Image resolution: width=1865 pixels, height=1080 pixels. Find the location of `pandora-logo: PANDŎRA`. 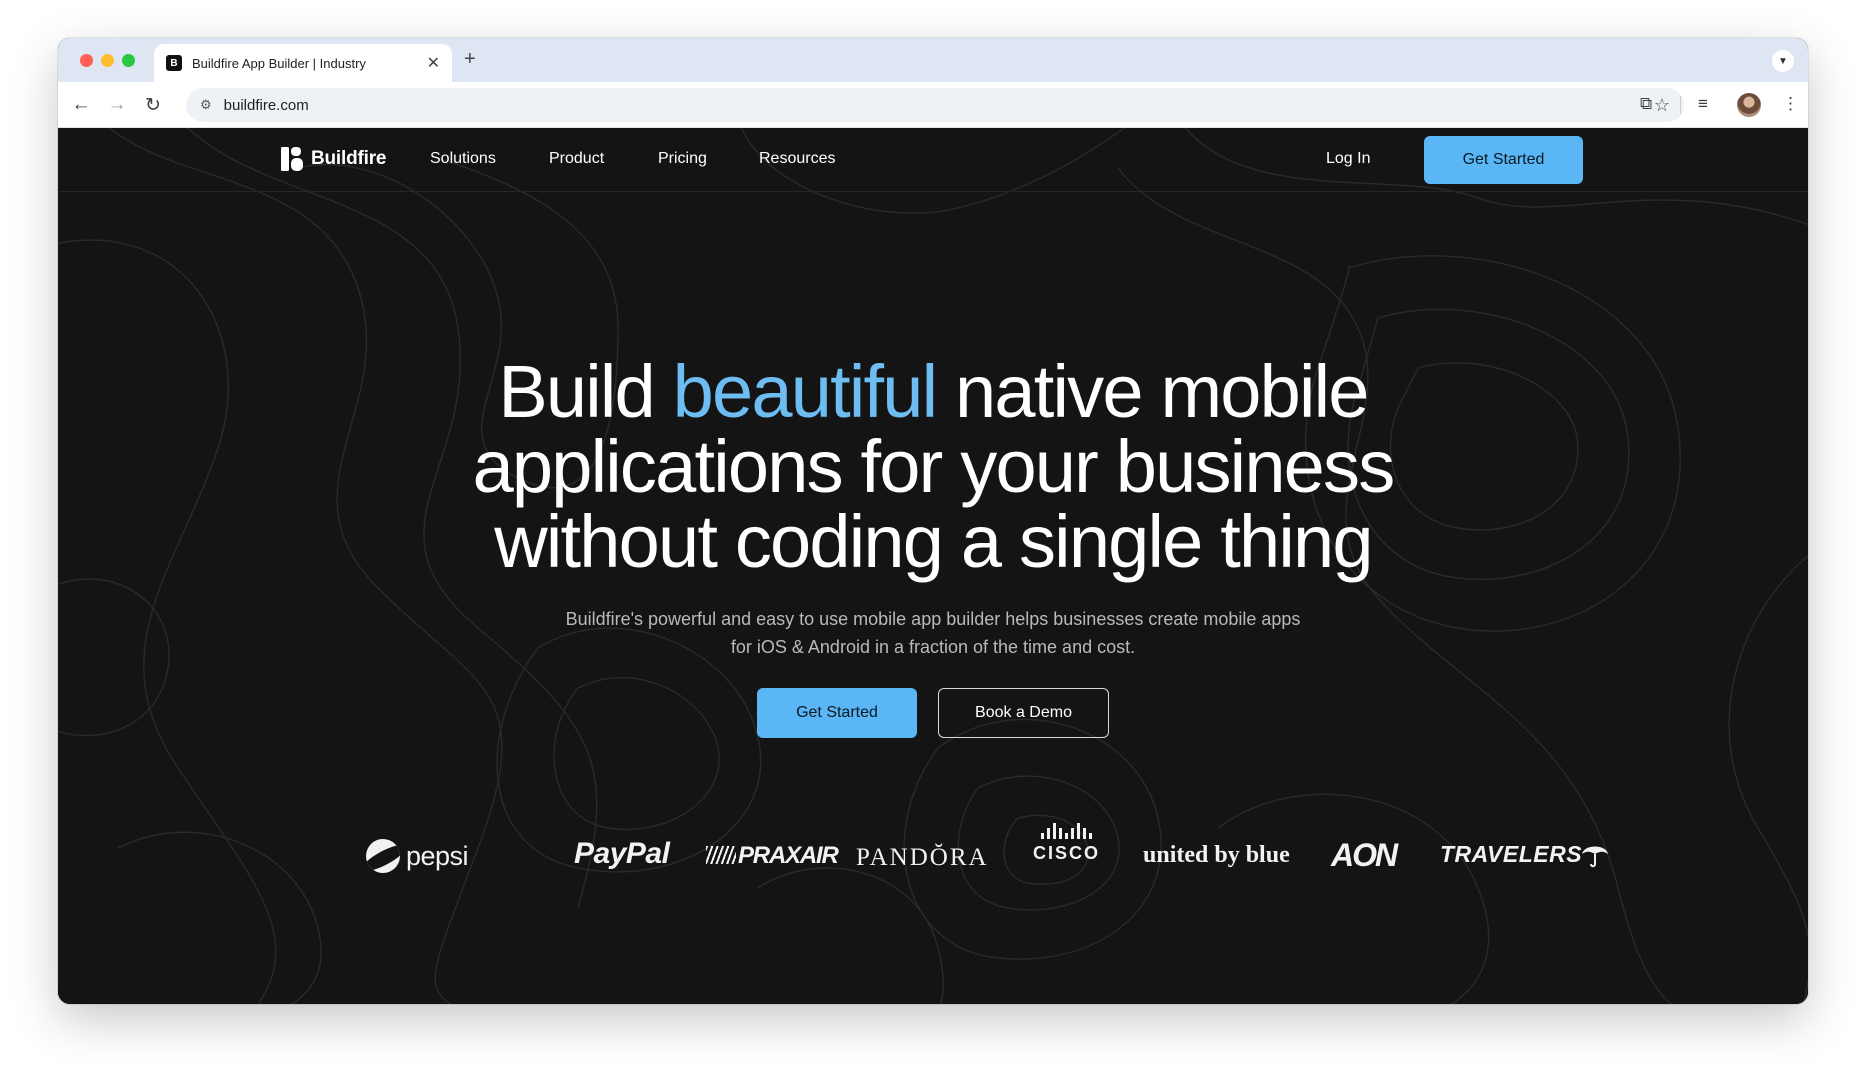

pandora-logo: PANDŎRA is located at coordinates (922, 857).